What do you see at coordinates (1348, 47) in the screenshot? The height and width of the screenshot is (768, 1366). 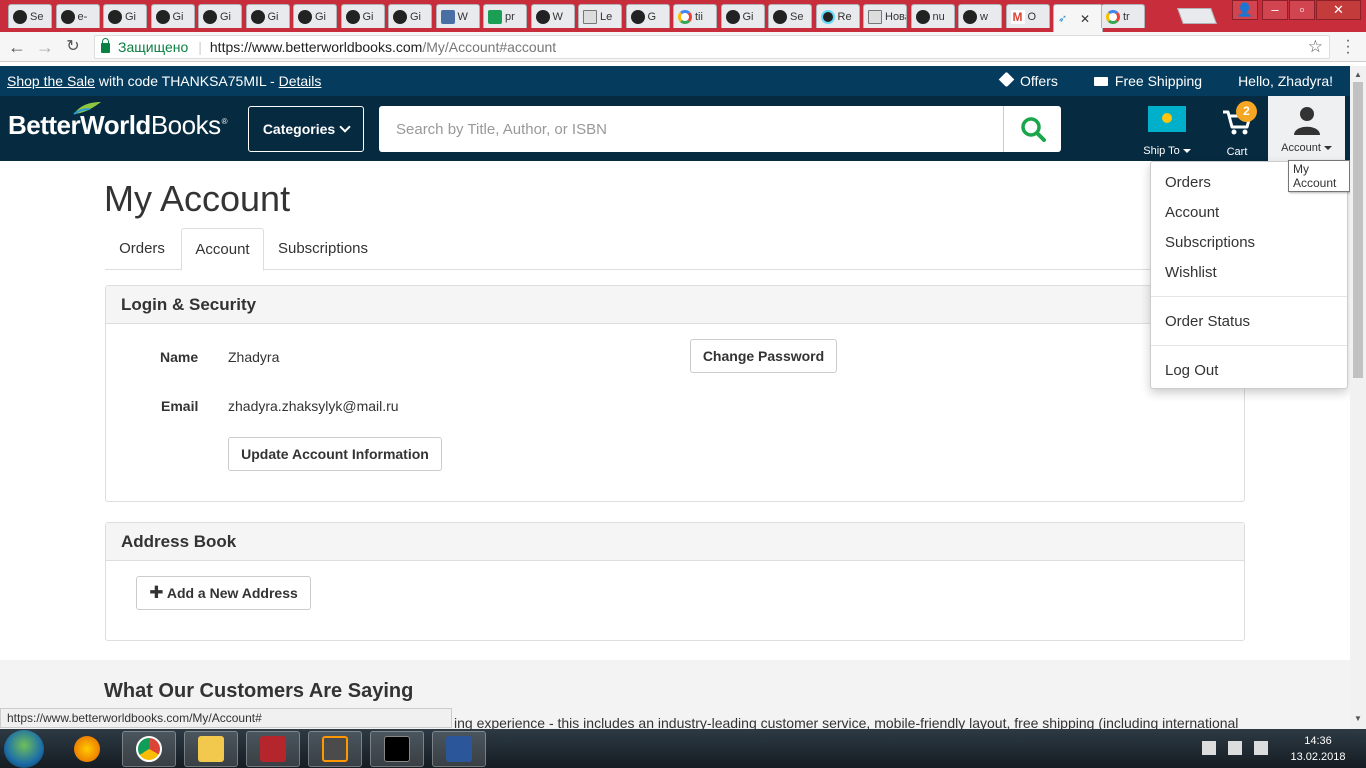 I see `browser-menu-icon: · · ·` at bounding box center [1348, 47].